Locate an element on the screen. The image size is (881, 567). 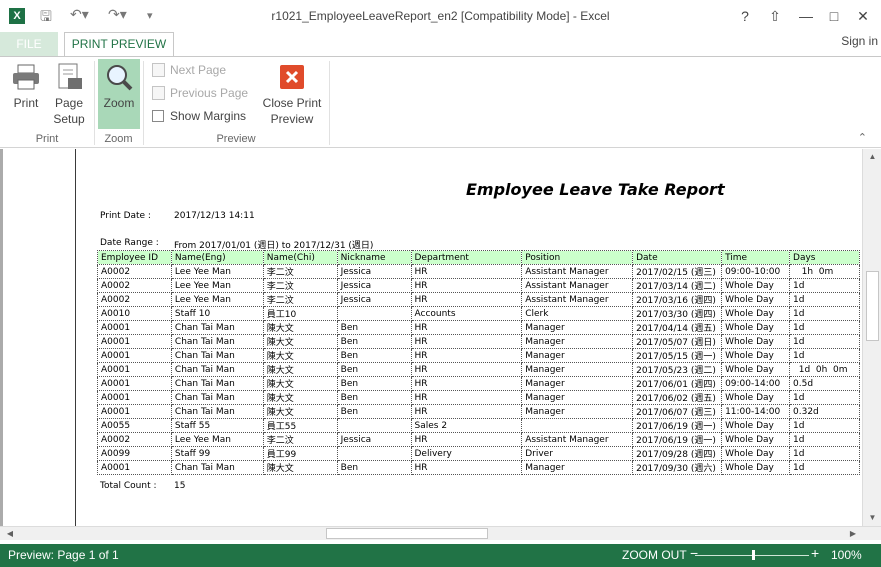
show-margins-checkbox: Show Margins is located at coordinates (199, 116).